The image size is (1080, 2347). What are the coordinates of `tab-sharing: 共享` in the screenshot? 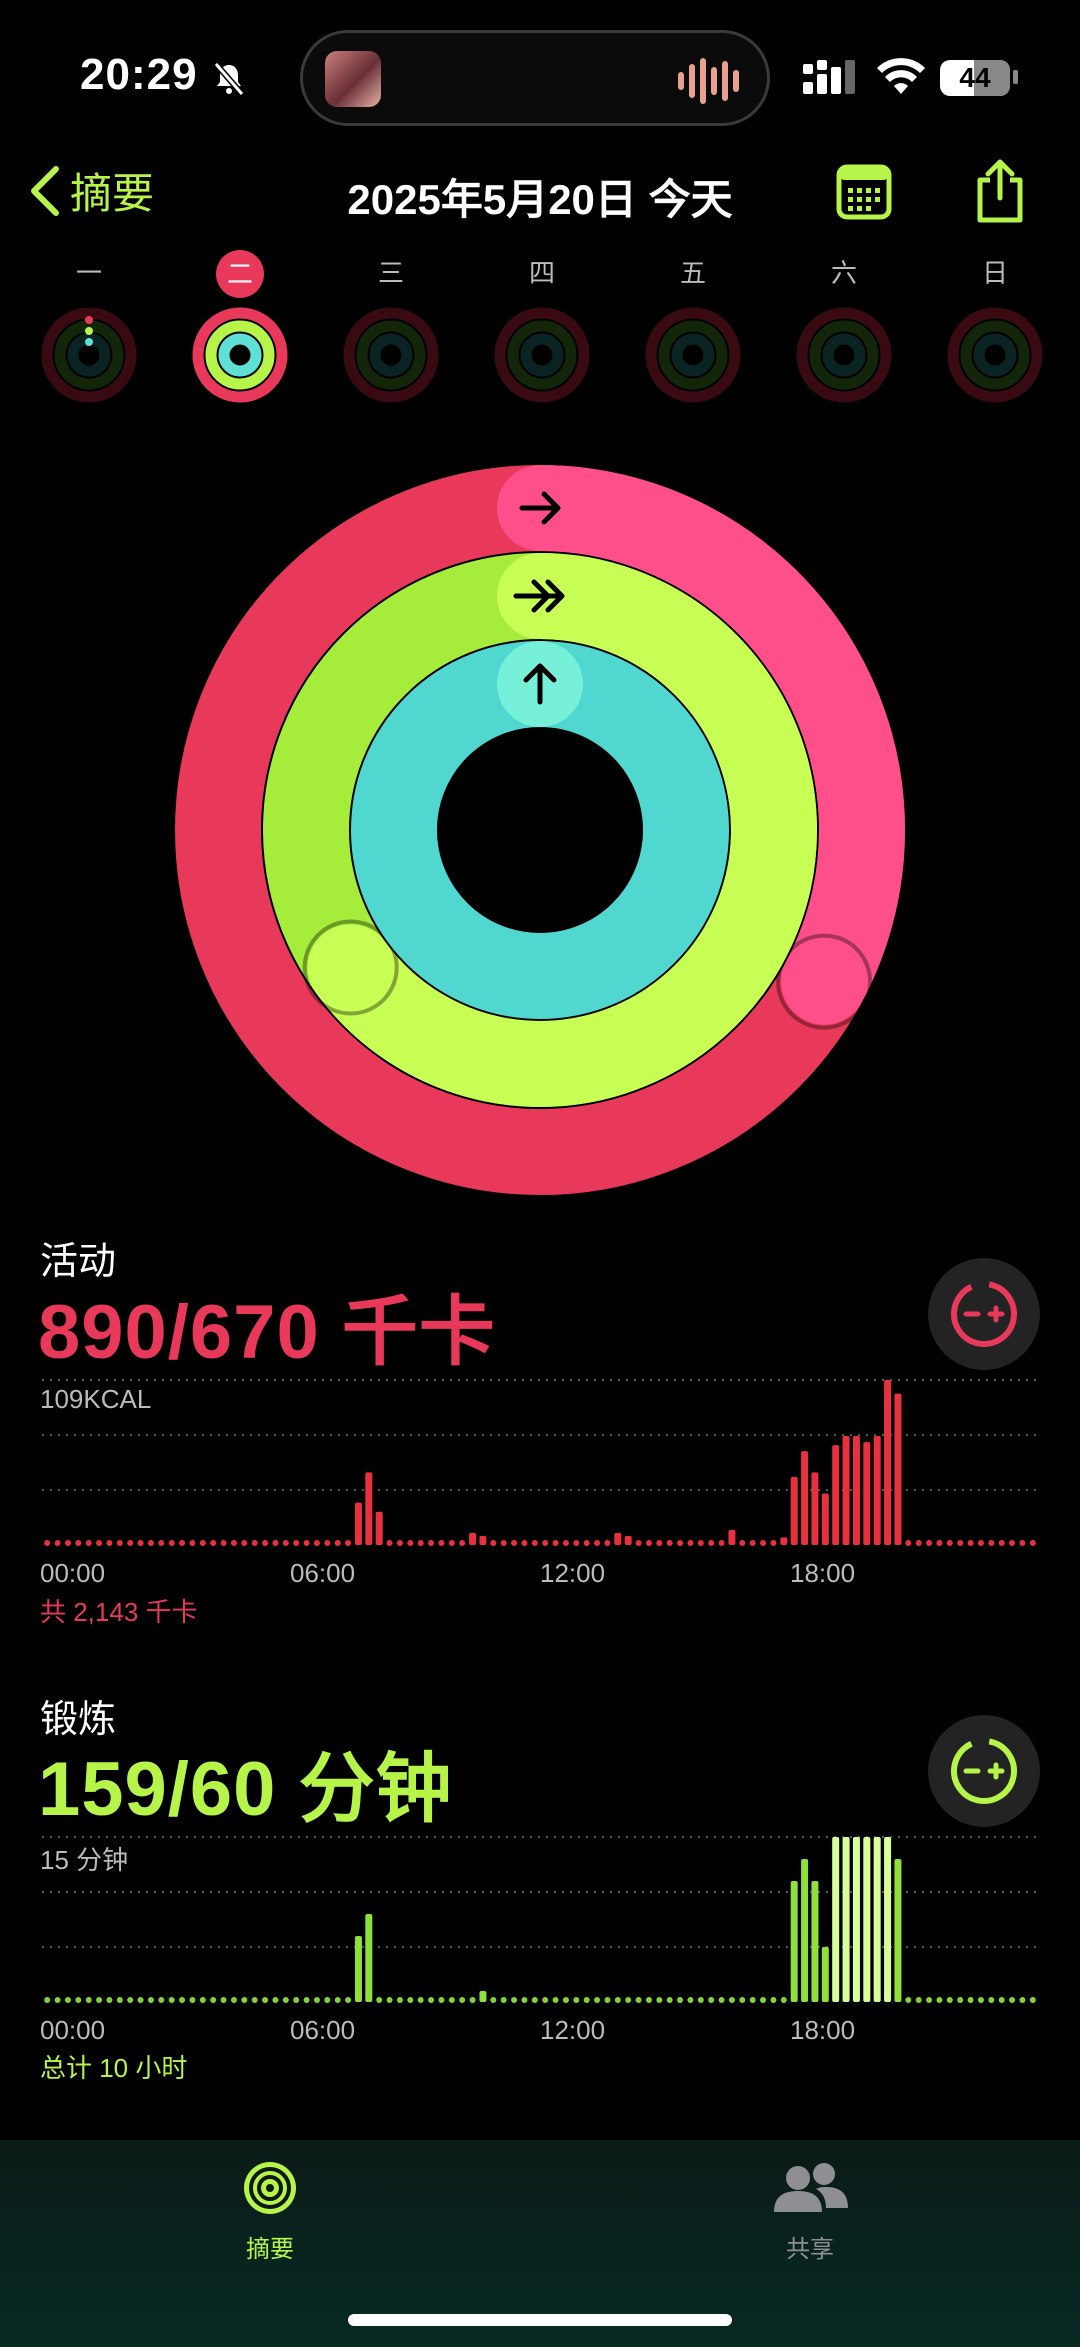 It's located at (810, 2211).